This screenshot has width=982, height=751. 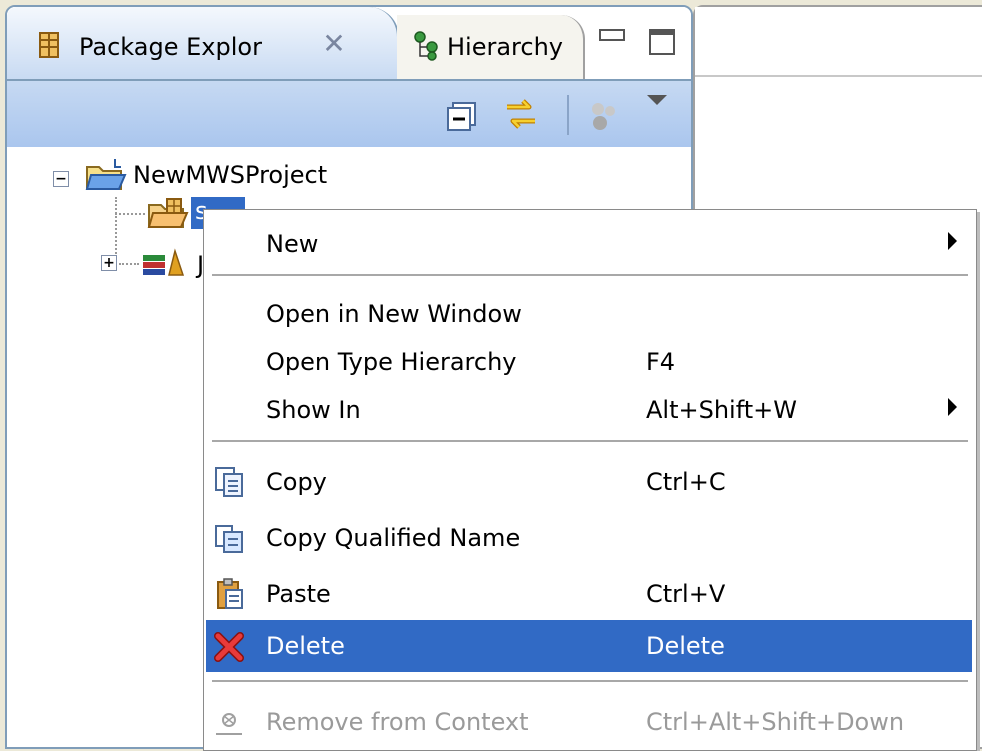 I want to click on copy-qualified-name-icon, so click(x=229, y=538).